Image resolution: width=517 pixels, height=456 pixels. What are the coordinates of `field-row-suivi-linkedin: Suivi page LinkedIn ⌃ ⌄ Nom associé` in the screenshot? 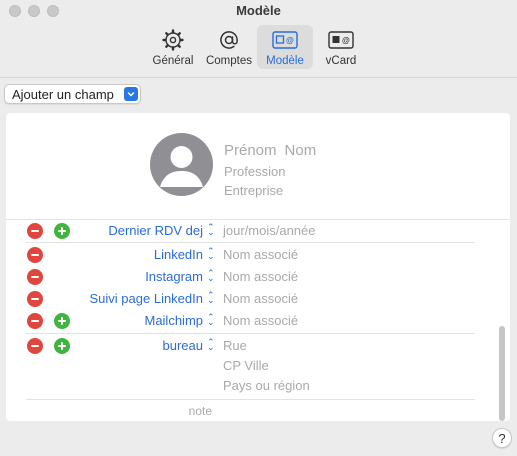 It's located at (258, 299).